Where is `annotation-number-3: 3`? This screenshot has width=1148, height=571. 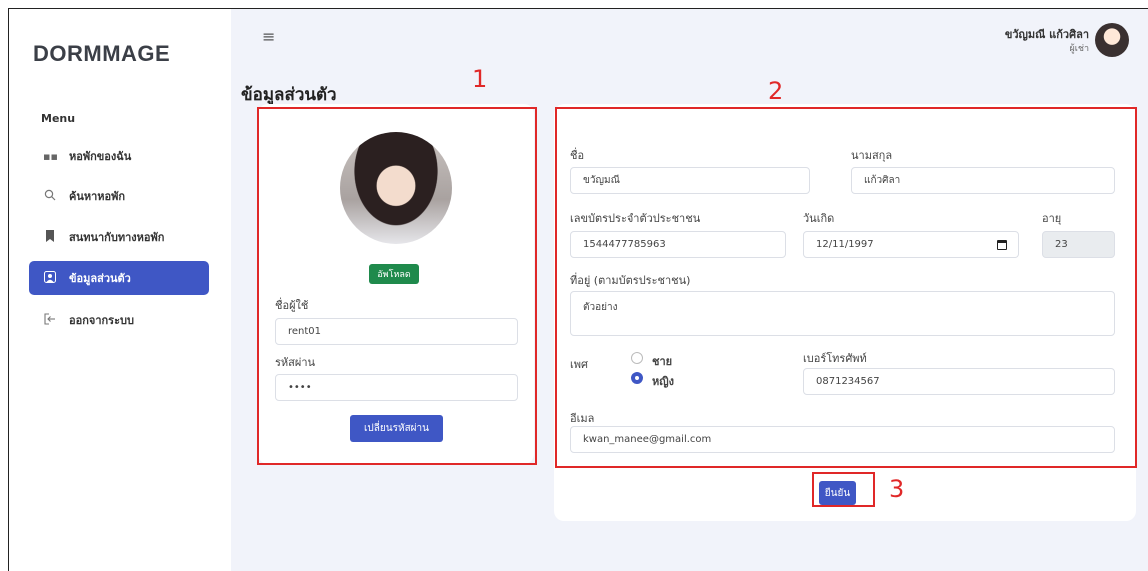
annotation-number-3: 3 is located at coordinates (897, 489).